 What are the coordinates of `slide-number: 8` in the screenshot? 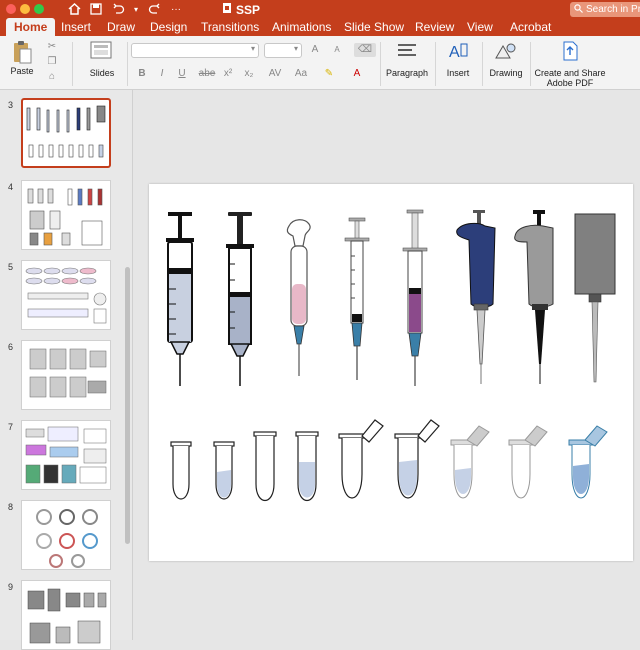 It's located at (11, 507).